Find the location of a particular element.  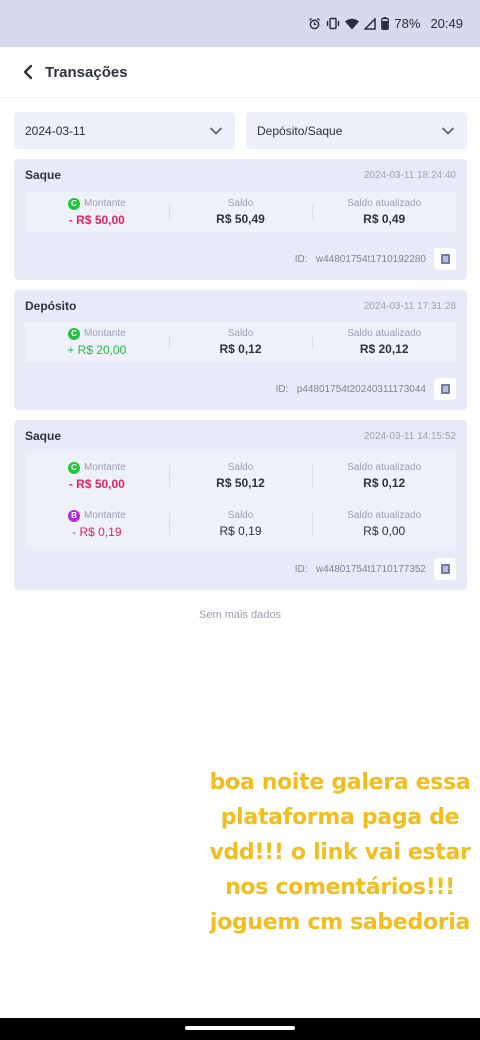

status-bar: 78% 20:49 is located at coordinates (240, 23).